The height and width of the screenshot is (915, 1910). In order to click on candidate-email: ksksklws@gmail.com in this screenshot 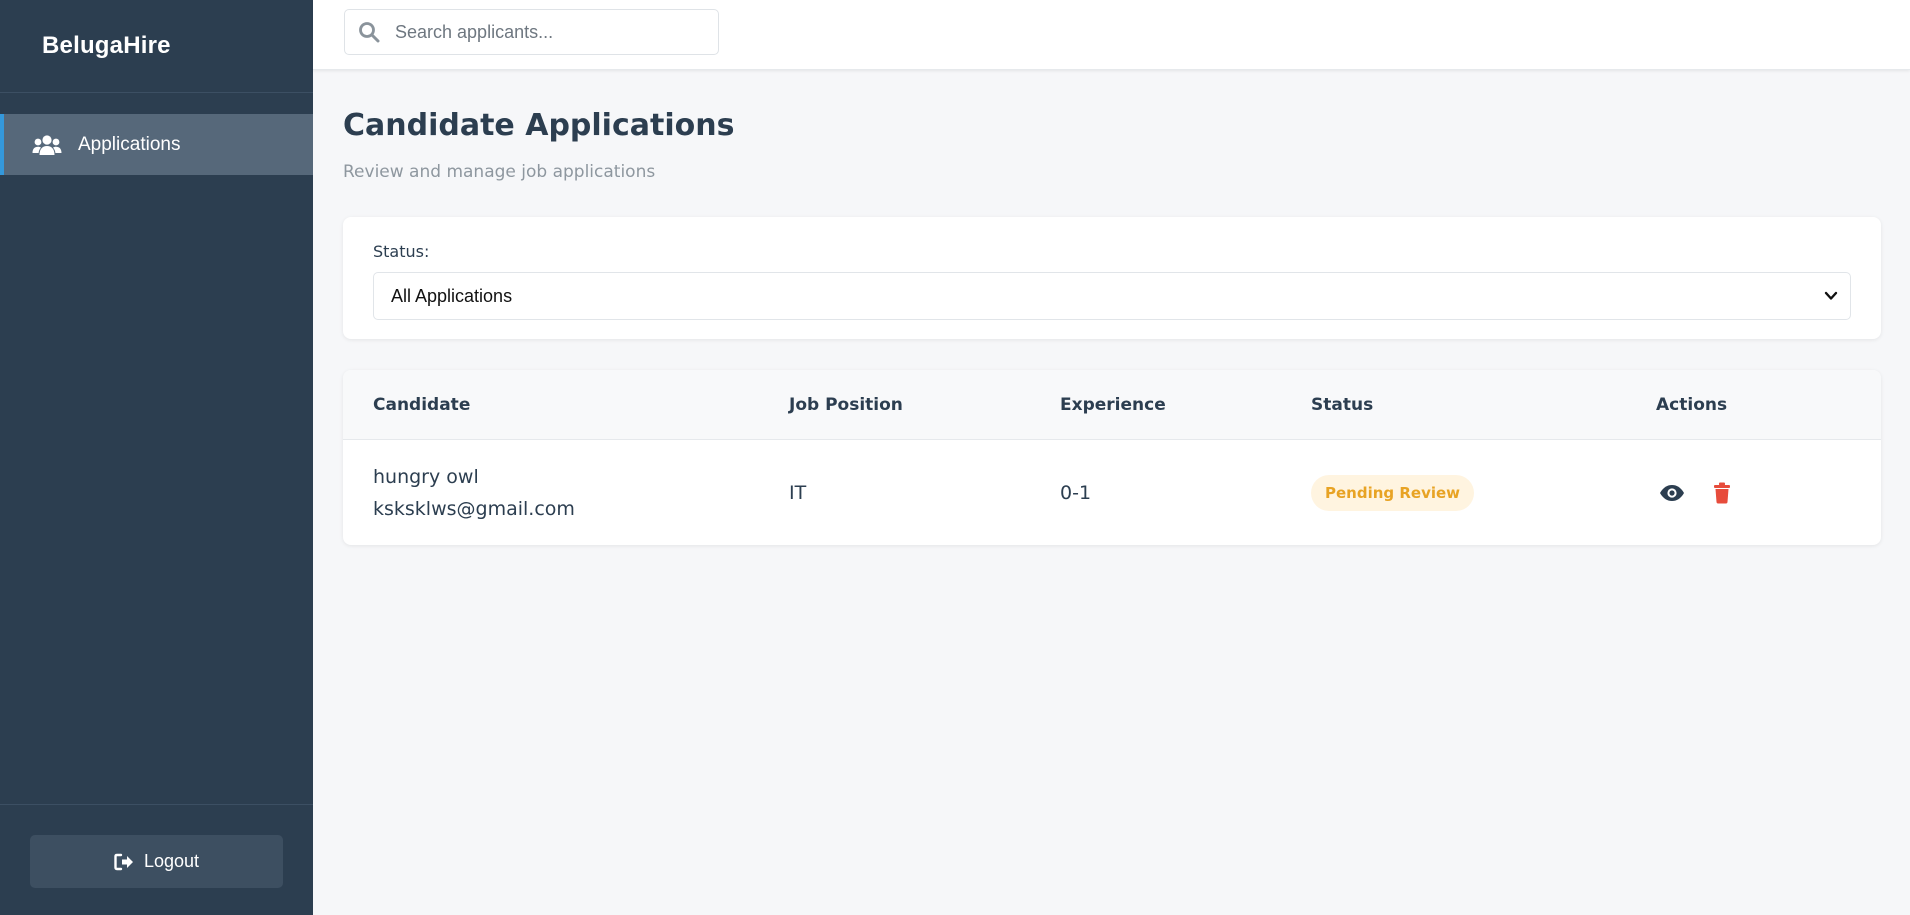, I will do `click(474, 508)`.